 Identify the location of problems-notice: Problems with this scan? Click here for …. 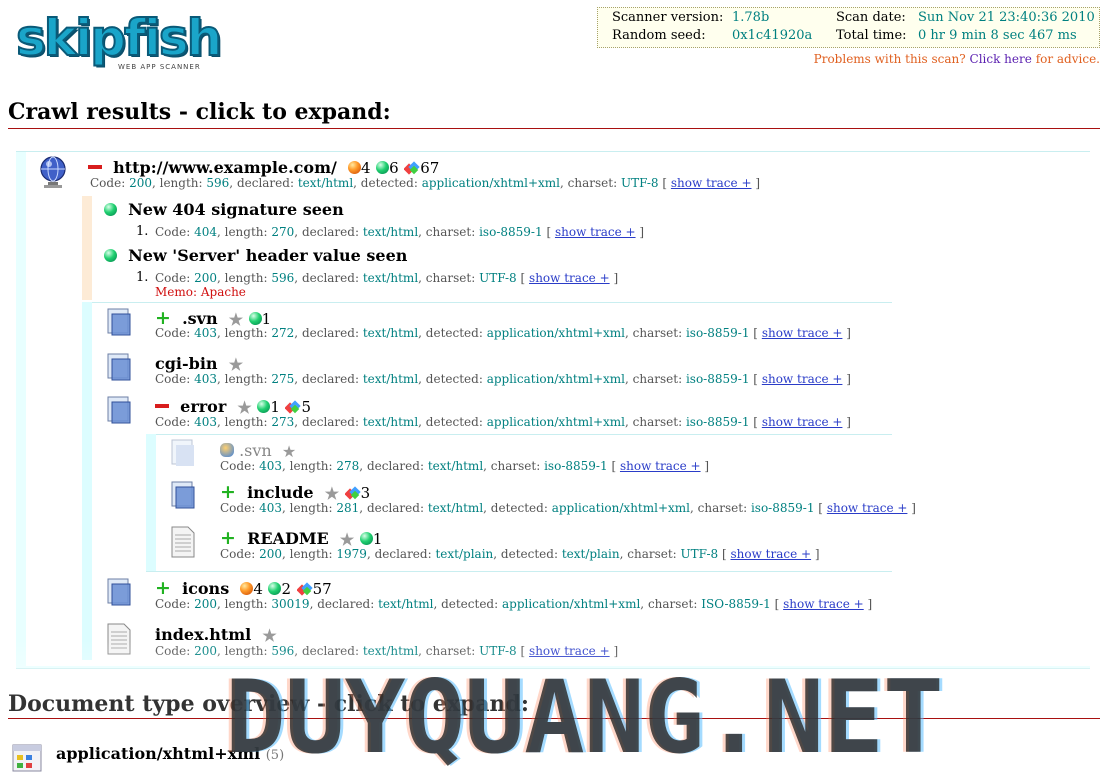
(957, 59).